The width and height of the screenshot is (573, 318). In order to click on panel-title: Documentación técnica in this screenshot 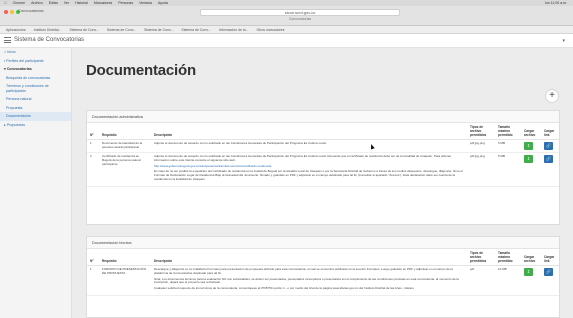, I will do `click(323, 243)`.